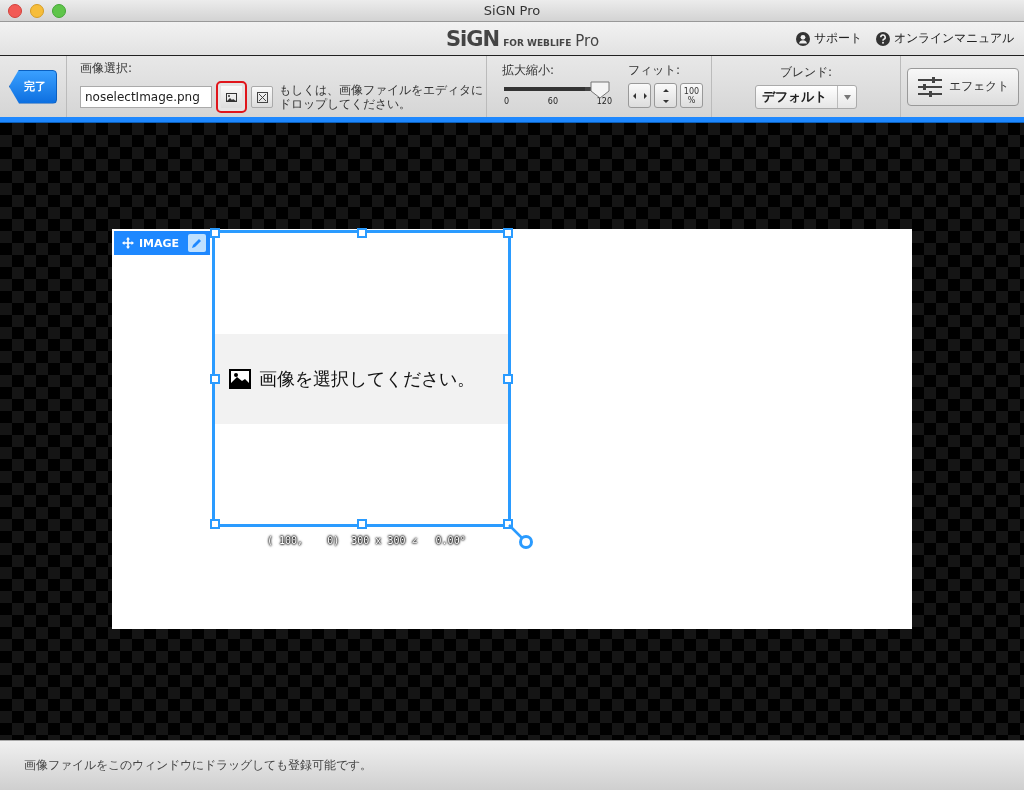  Describe the element at coordinates (367, 379) in the screenshot. I see `placeholder-text: 画像を選択してください。` at that location.